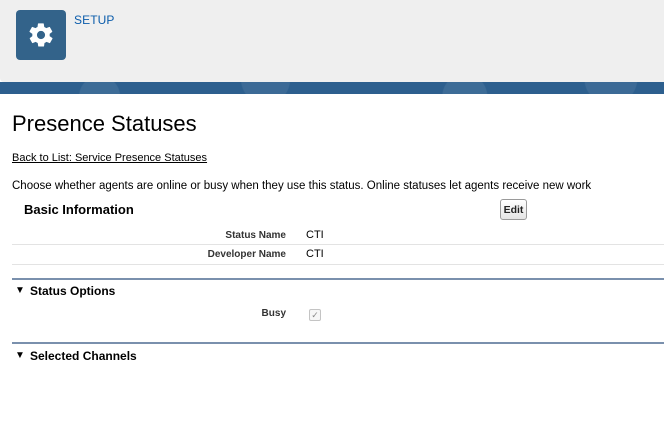  What do you see at coordinates (72, 291) in the screenshot?
I see `status-options-heading: Status Options` at bounding box center [72, 291].